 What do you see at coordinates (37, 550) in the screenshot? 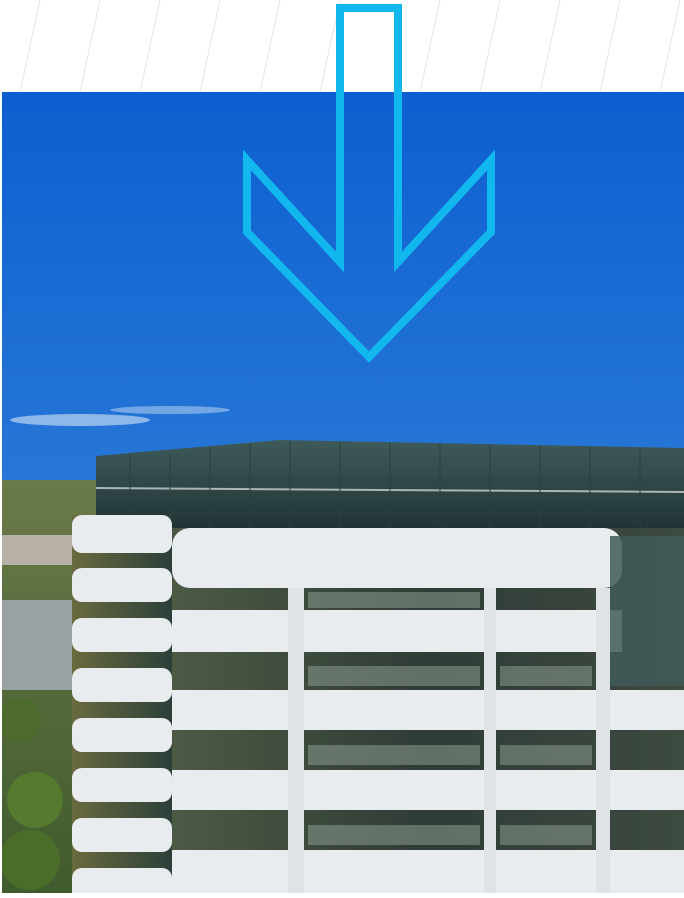
I see `distant-buildings` at bounding box center [37, 550].